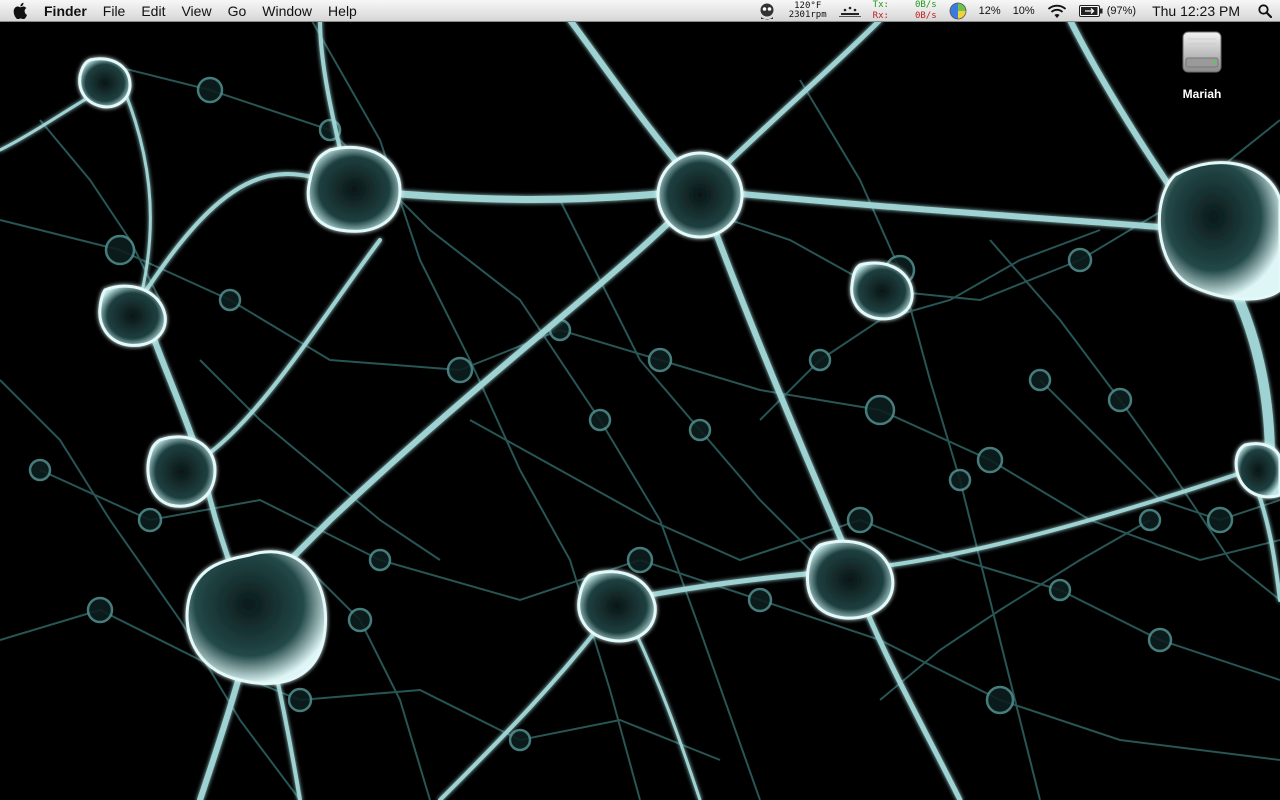  What do you see at coordinates (67, 11) in the screenshot?
I see `menu-app-finder: Finder` at bounding box center [67, 11].